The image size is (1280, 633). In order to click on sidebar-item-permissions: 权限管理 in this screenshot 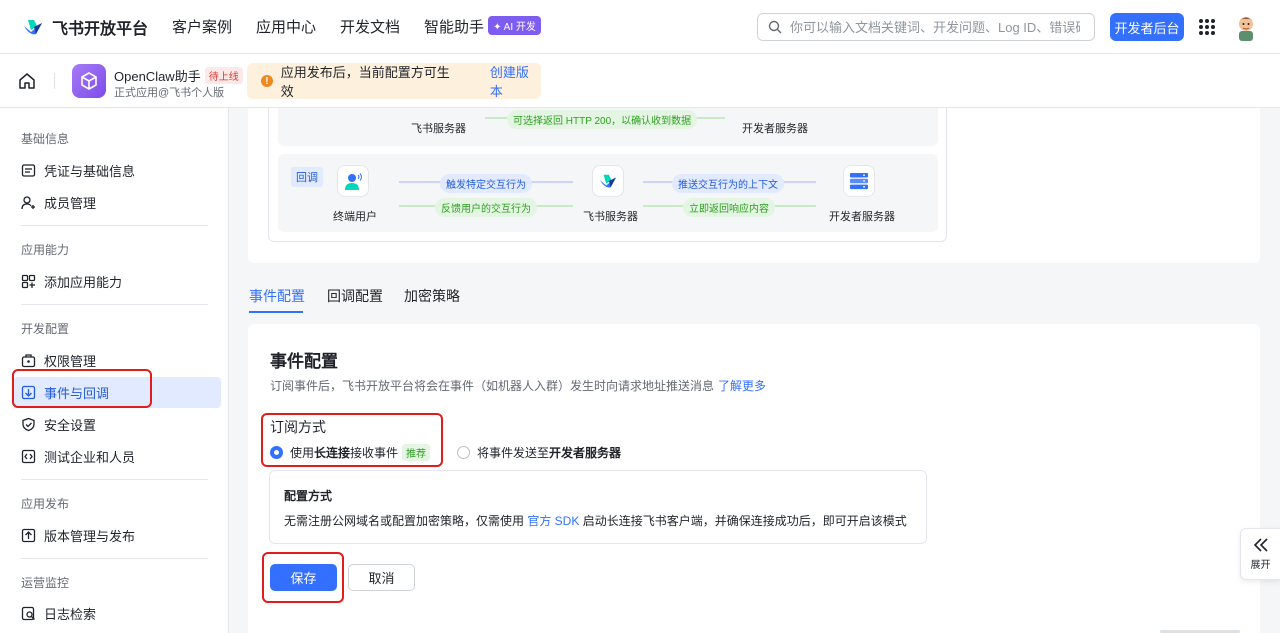, I will do `click(117, 360)`.